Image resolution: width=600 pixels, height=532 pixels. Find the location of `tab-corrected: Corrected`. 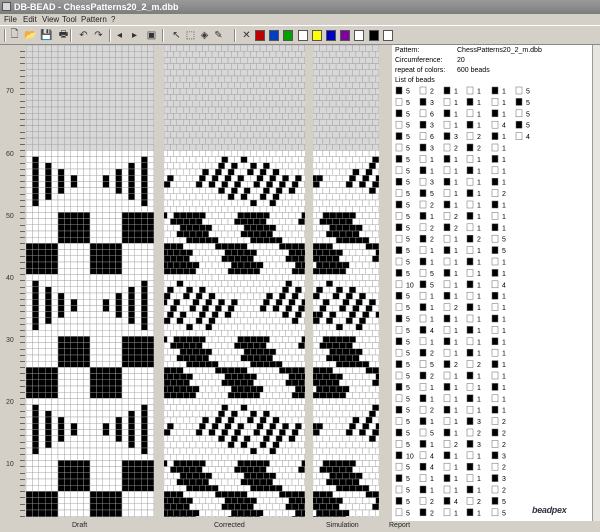

tab-corrected: Corrected is located at coordinates (229, 525).